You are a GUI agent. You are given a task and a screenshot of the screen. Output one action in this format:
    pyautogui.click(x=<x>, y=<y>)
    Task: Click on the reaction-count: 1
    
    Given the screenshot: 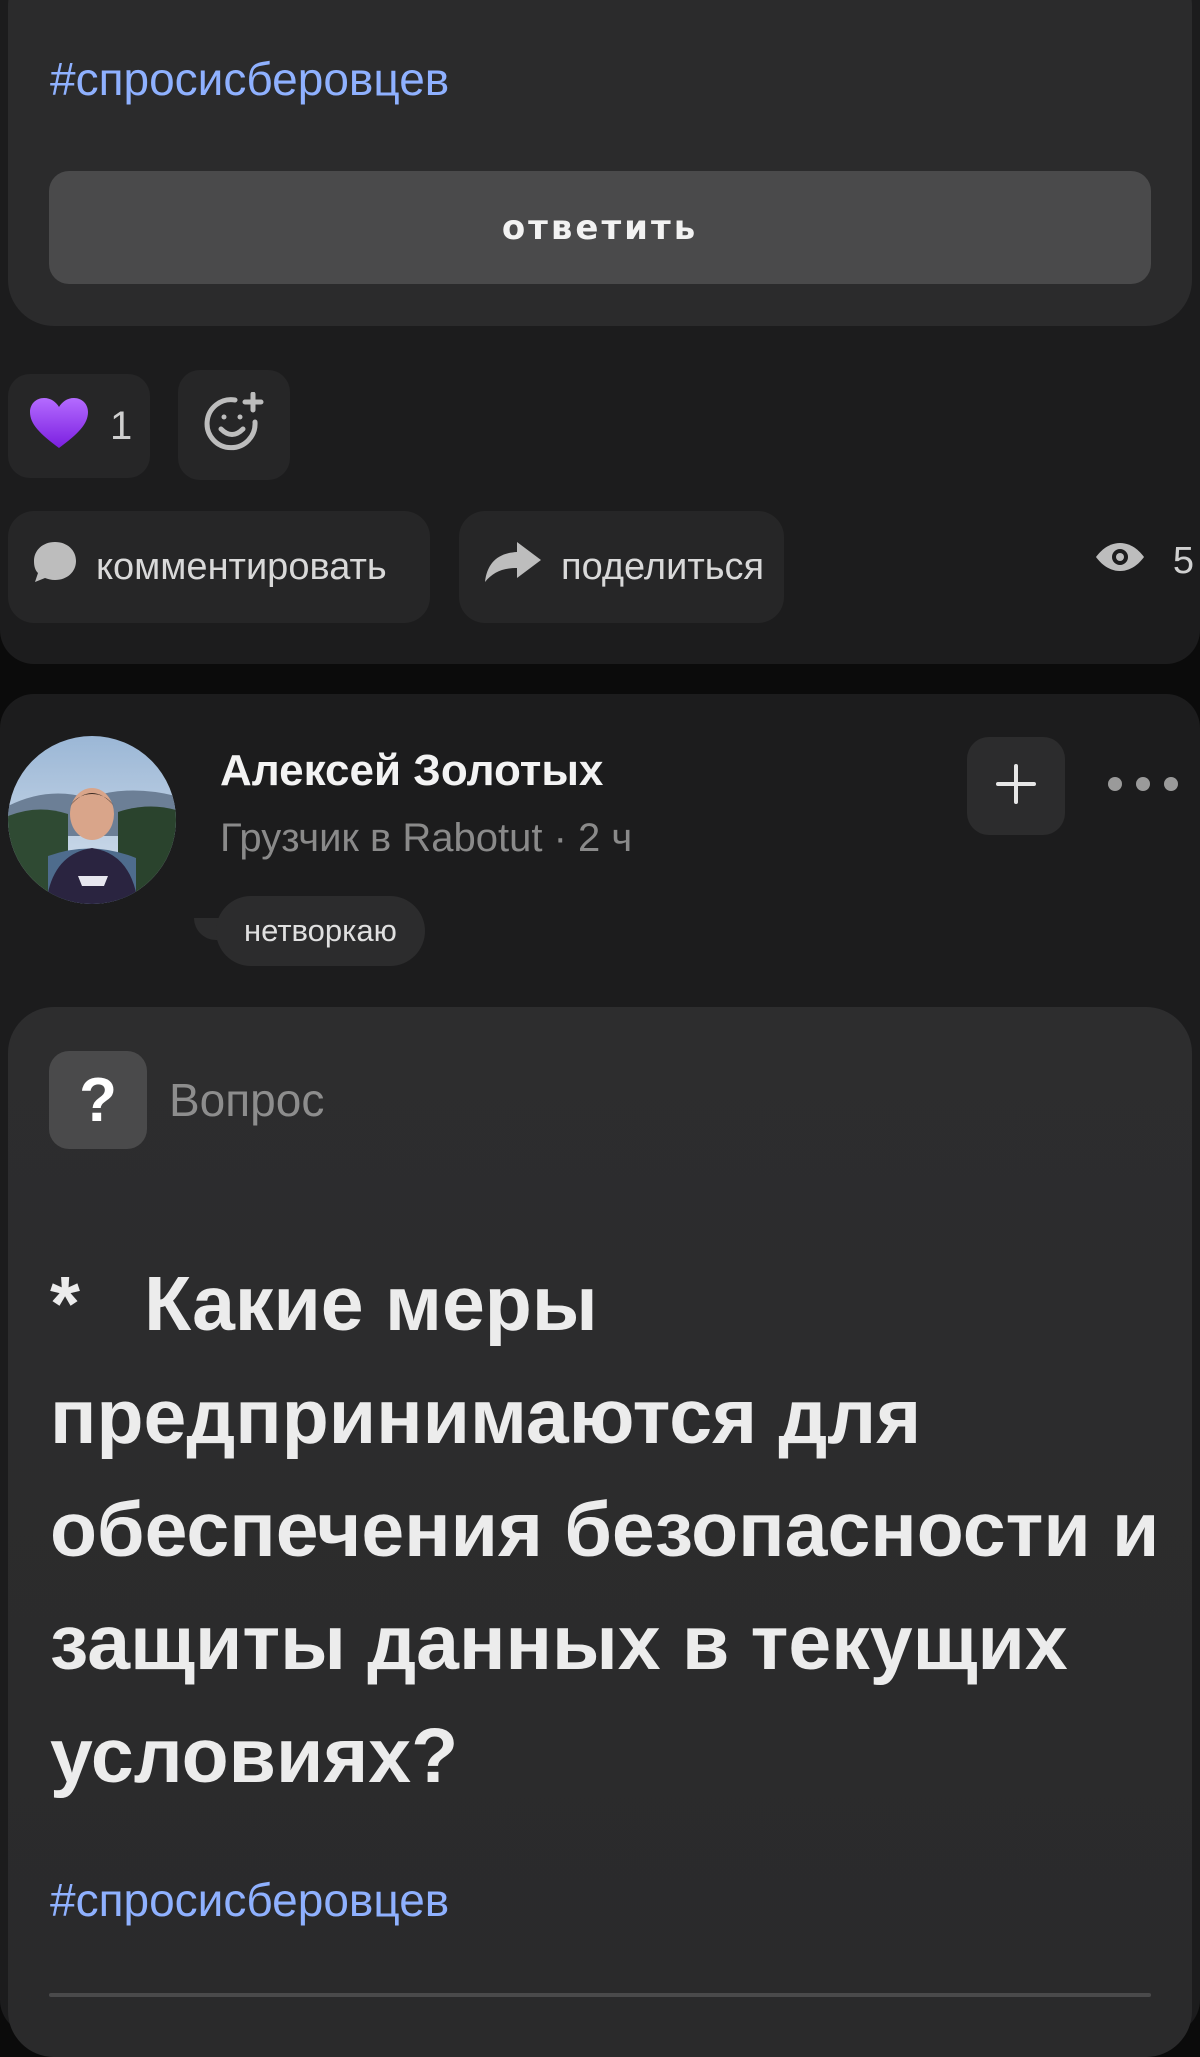 What is the action you would take?
    pyautogui.click(x=121, y=425)
    